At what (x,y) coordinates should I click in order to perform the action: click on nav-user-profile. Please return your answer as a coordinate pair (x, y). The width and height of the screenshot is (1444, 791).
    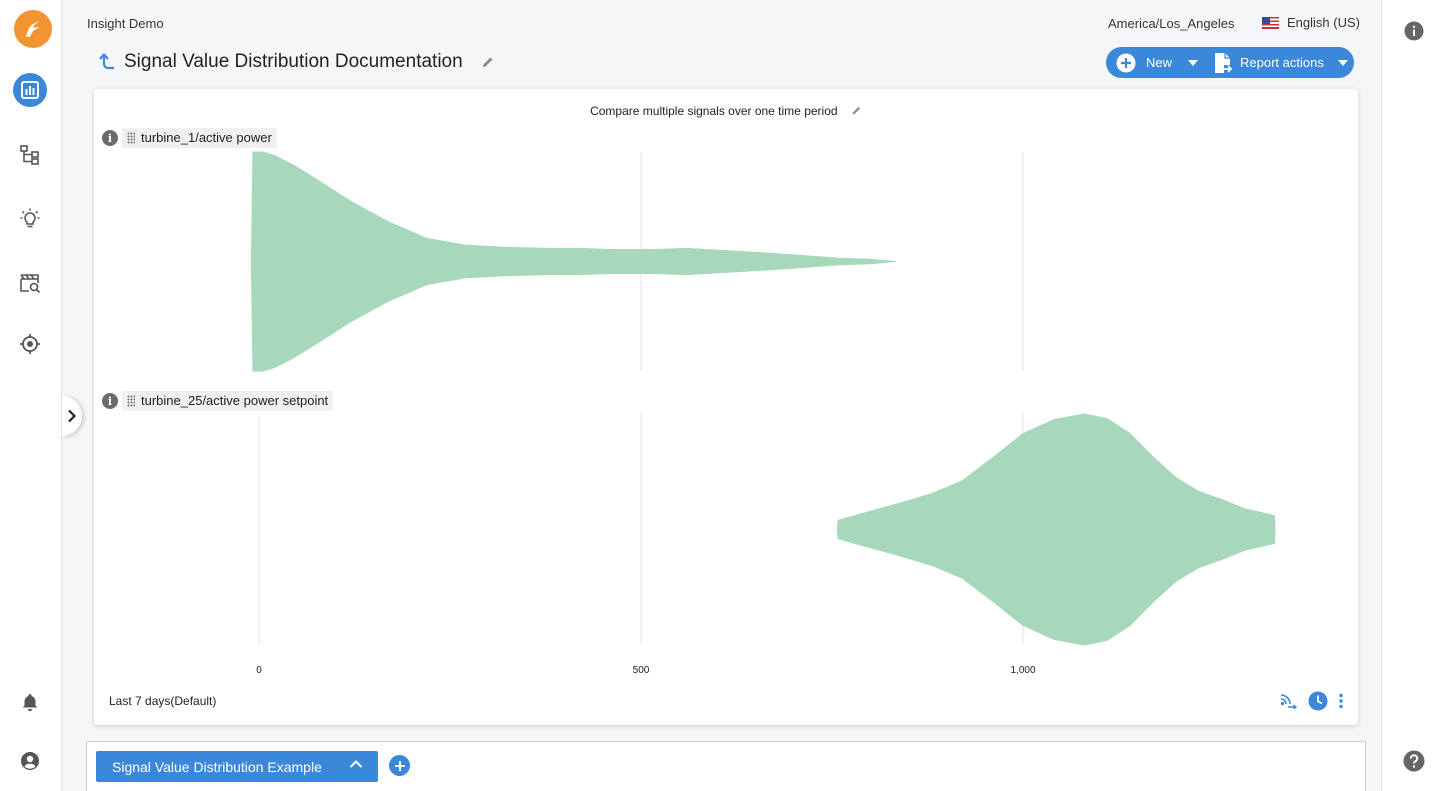
    Looking at the image, I should click on (30, 761).